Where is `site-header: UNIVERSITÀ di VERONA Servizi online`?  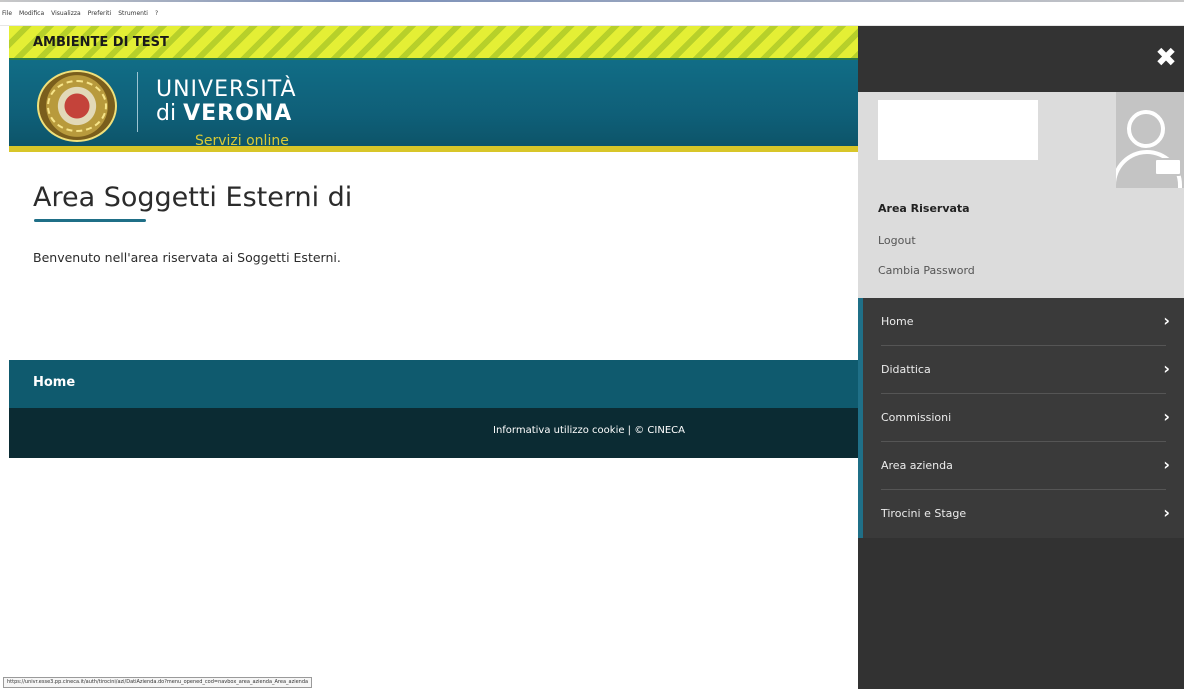
site-header: UNIVERSITÀ di VERONA Servizi online is located at coordinates (434, 106).